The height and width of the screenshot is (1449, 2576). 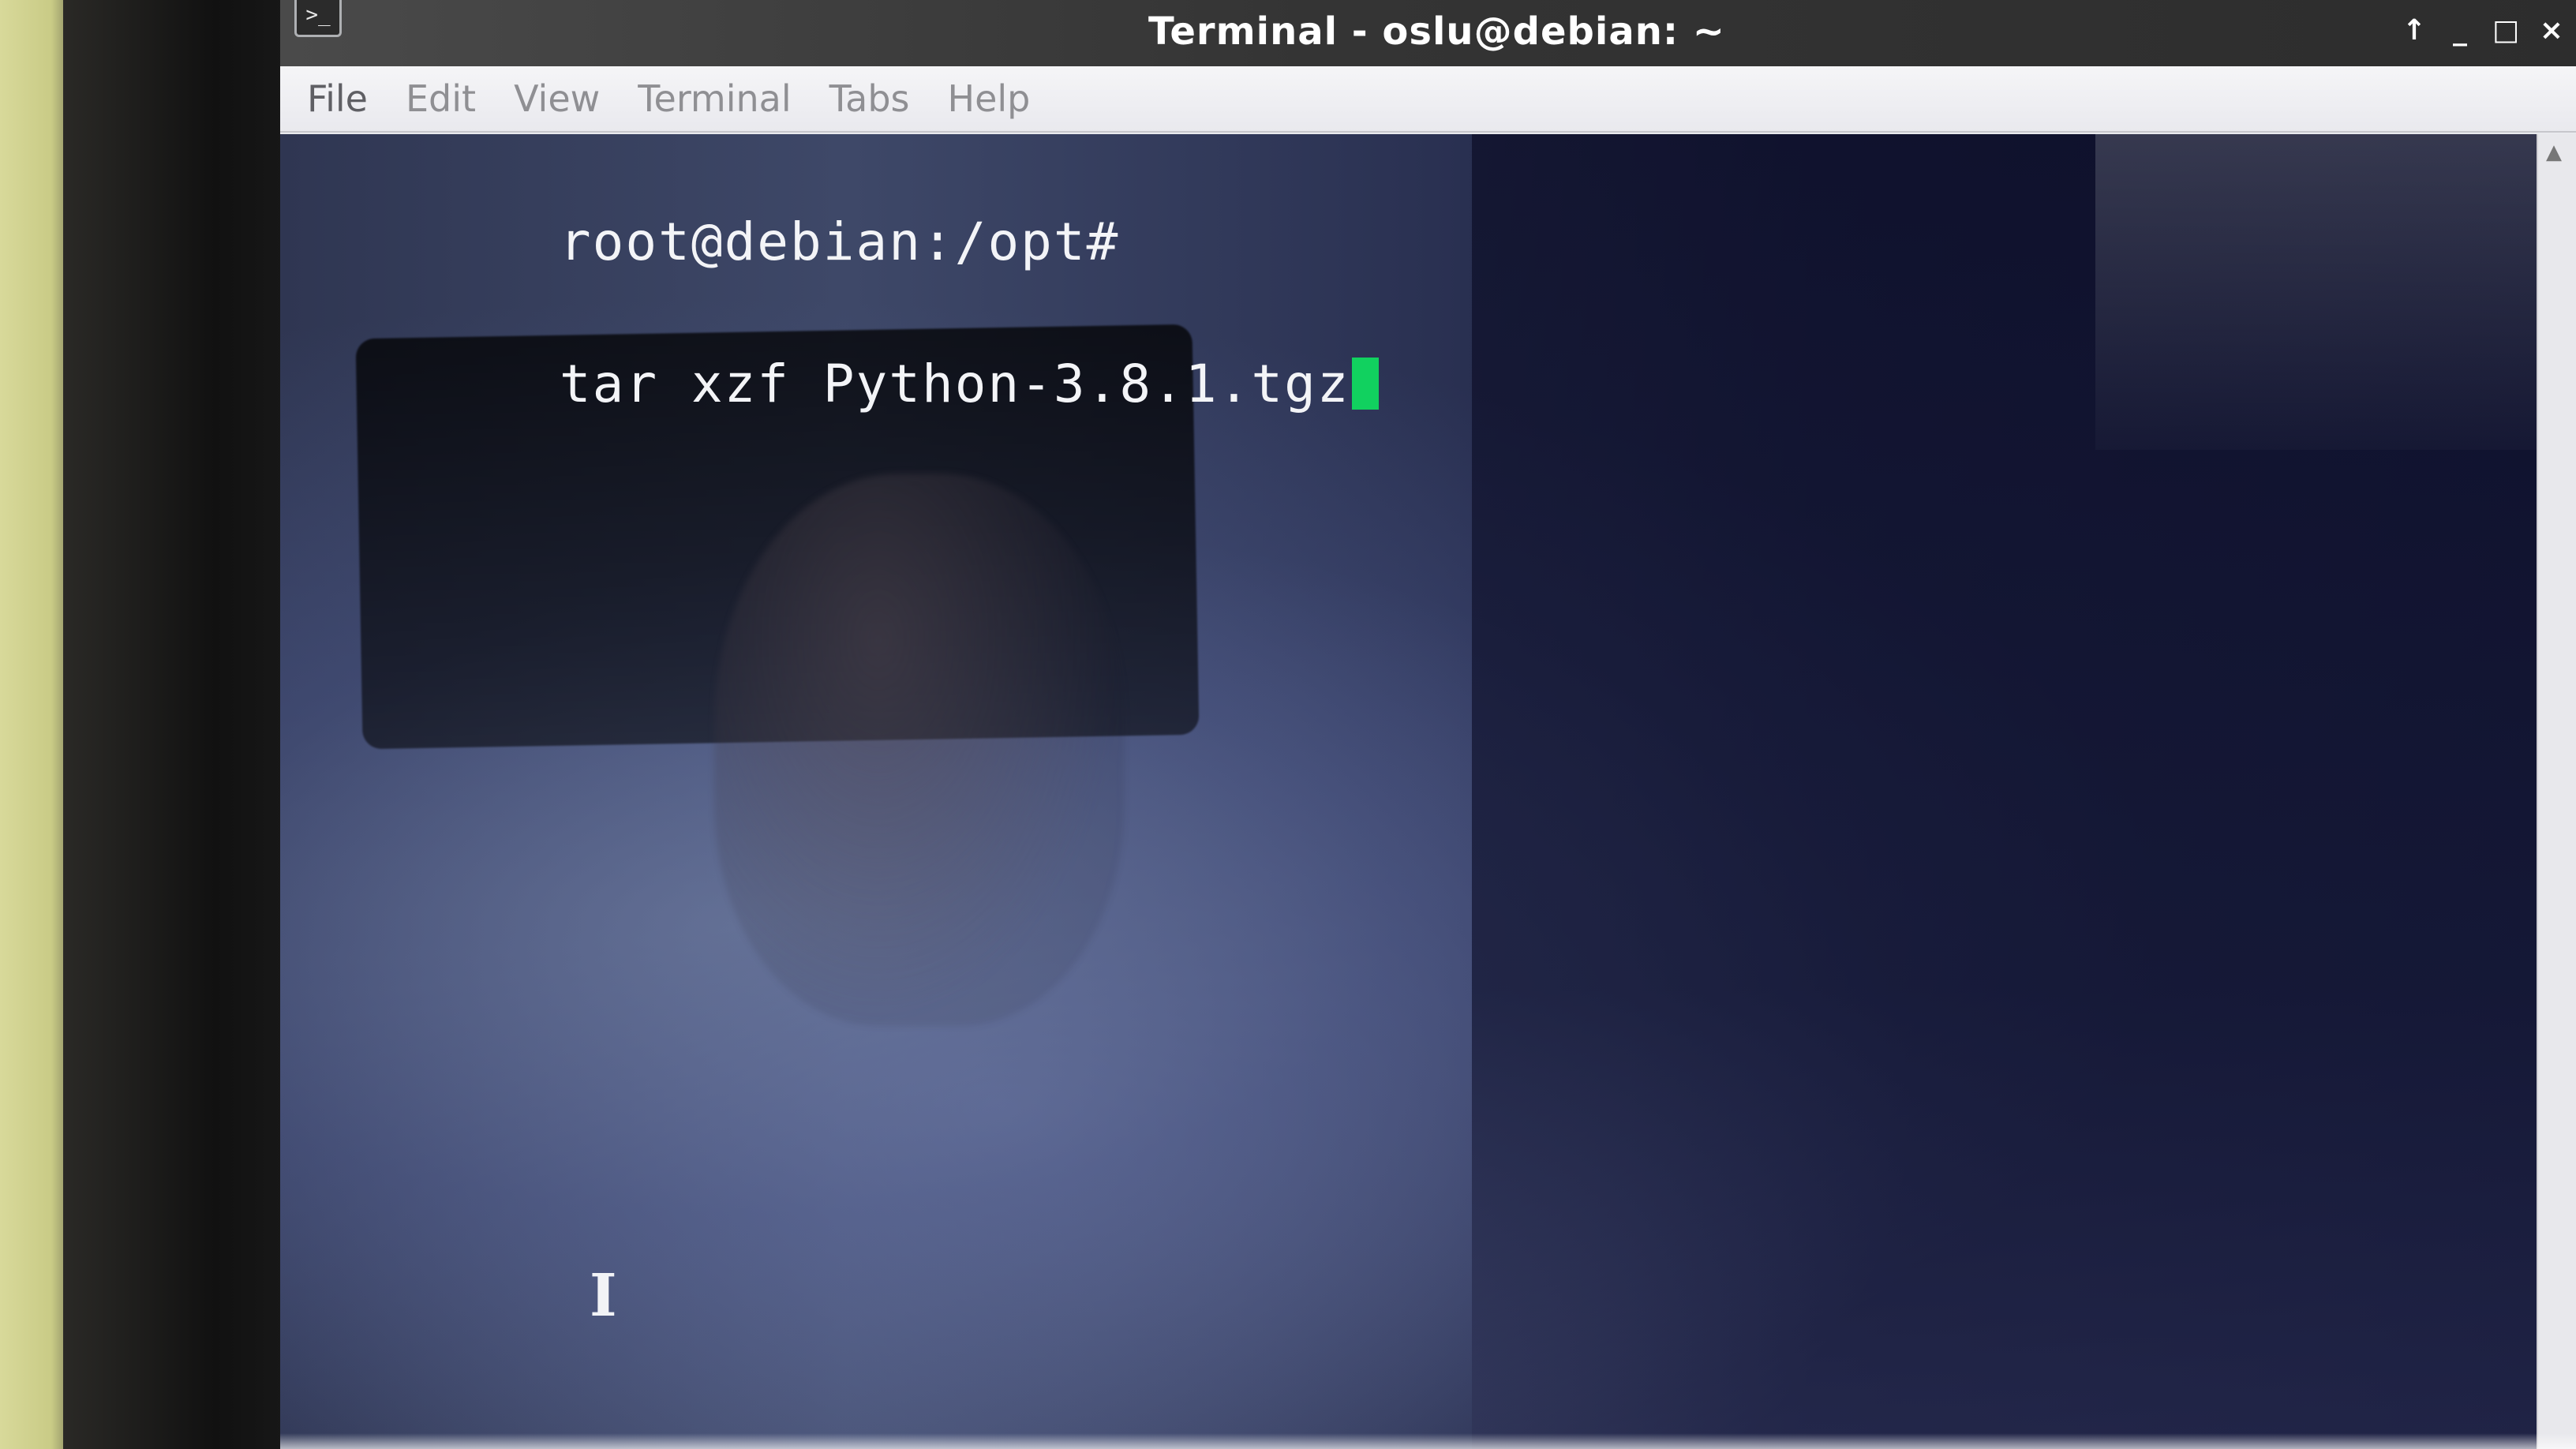 I want to click on pin-icon: ↑, so click(x=2414, y=31).